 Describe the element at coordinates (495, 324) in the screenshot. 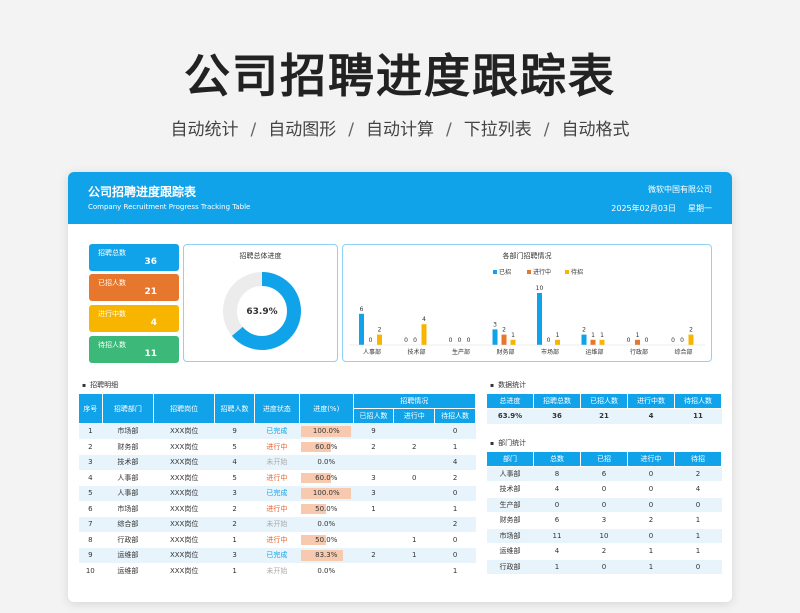

I see `bar-value-label: 3` at that location.